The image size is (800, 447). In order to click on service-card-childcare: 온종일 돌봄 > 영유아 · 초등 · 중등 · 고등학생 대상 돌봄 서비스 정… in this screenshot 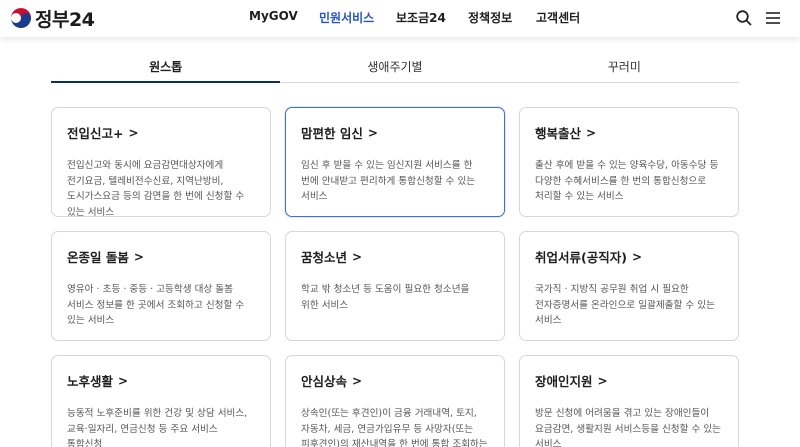, I will do `click(161, 286)`.